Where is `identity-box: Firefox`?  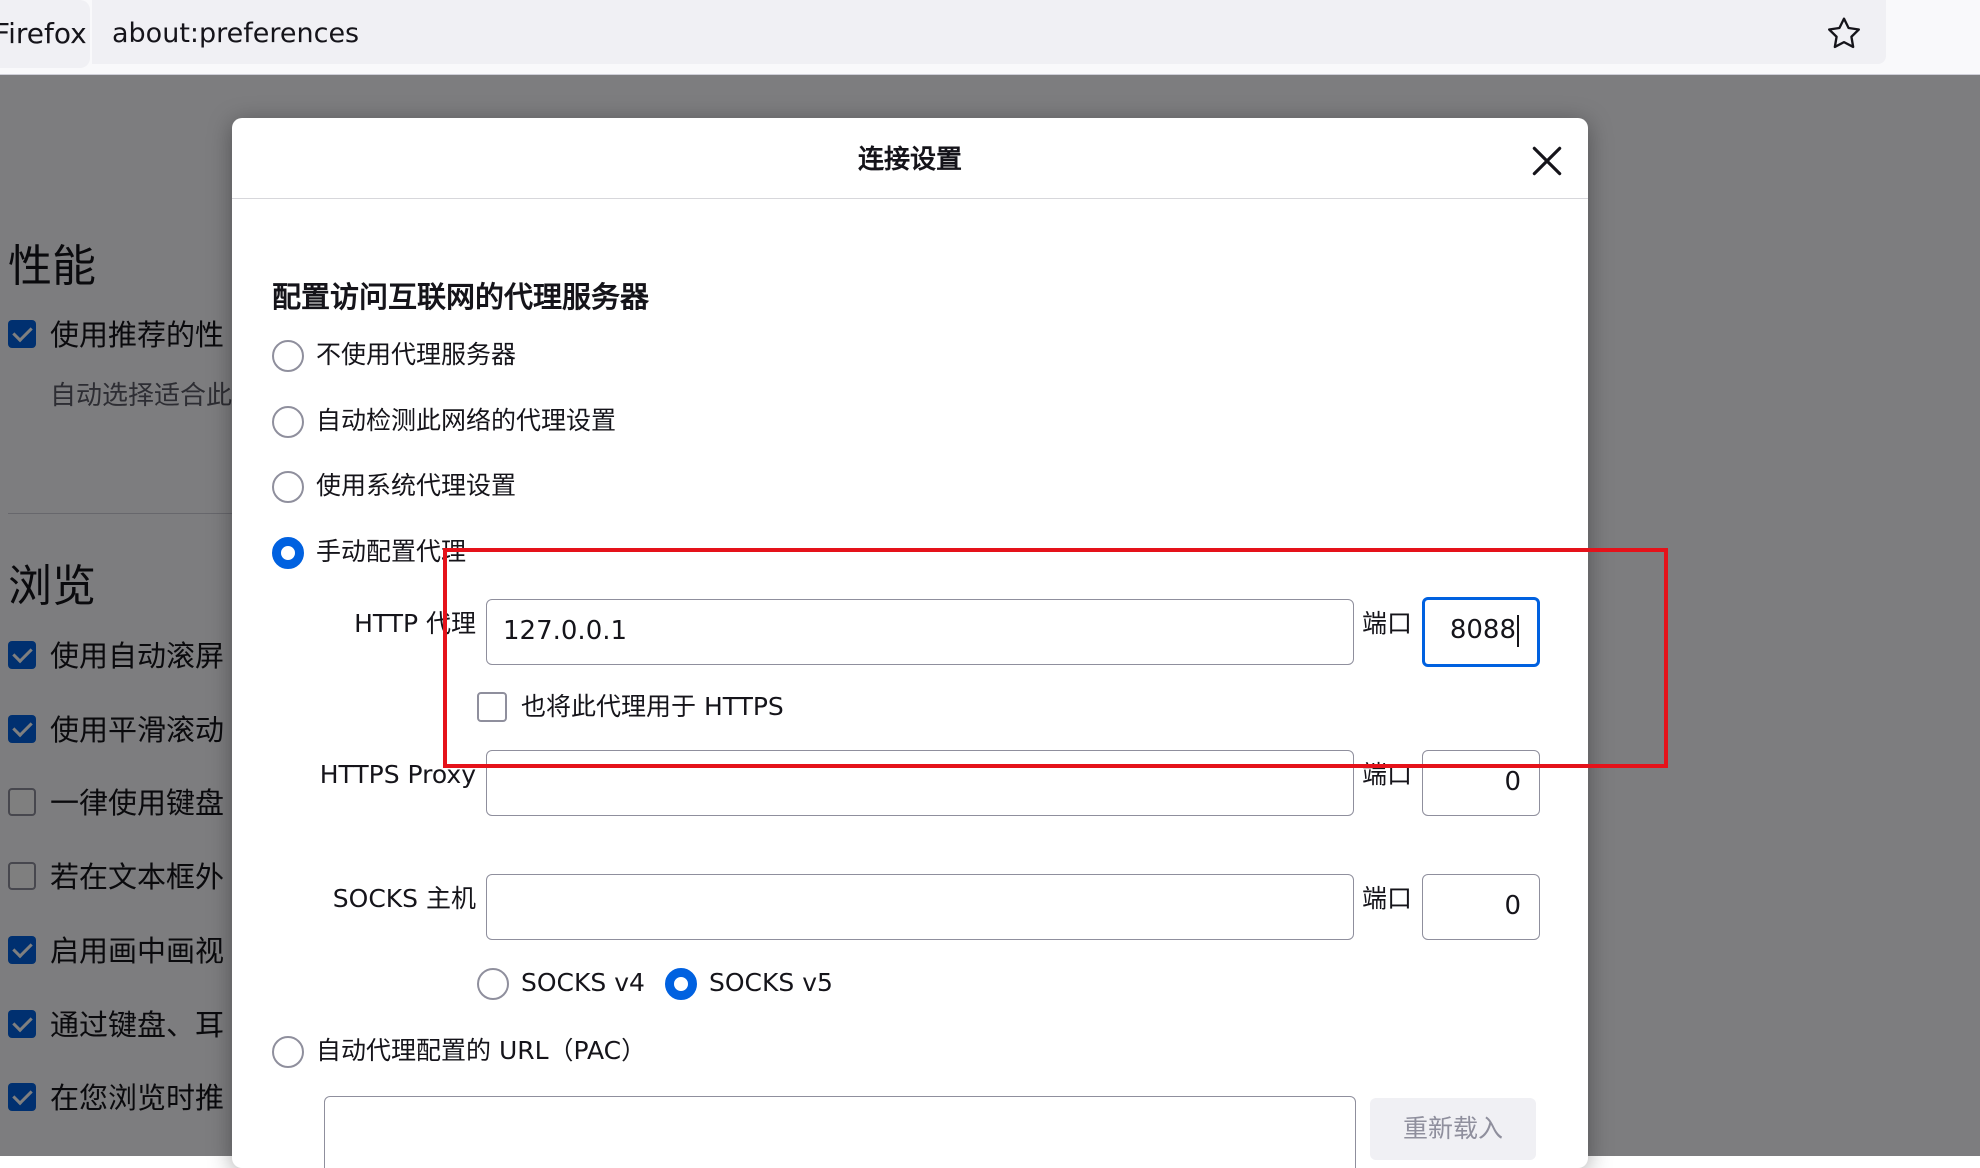 identity-box: Firefox is located at coordinates (45, 34).